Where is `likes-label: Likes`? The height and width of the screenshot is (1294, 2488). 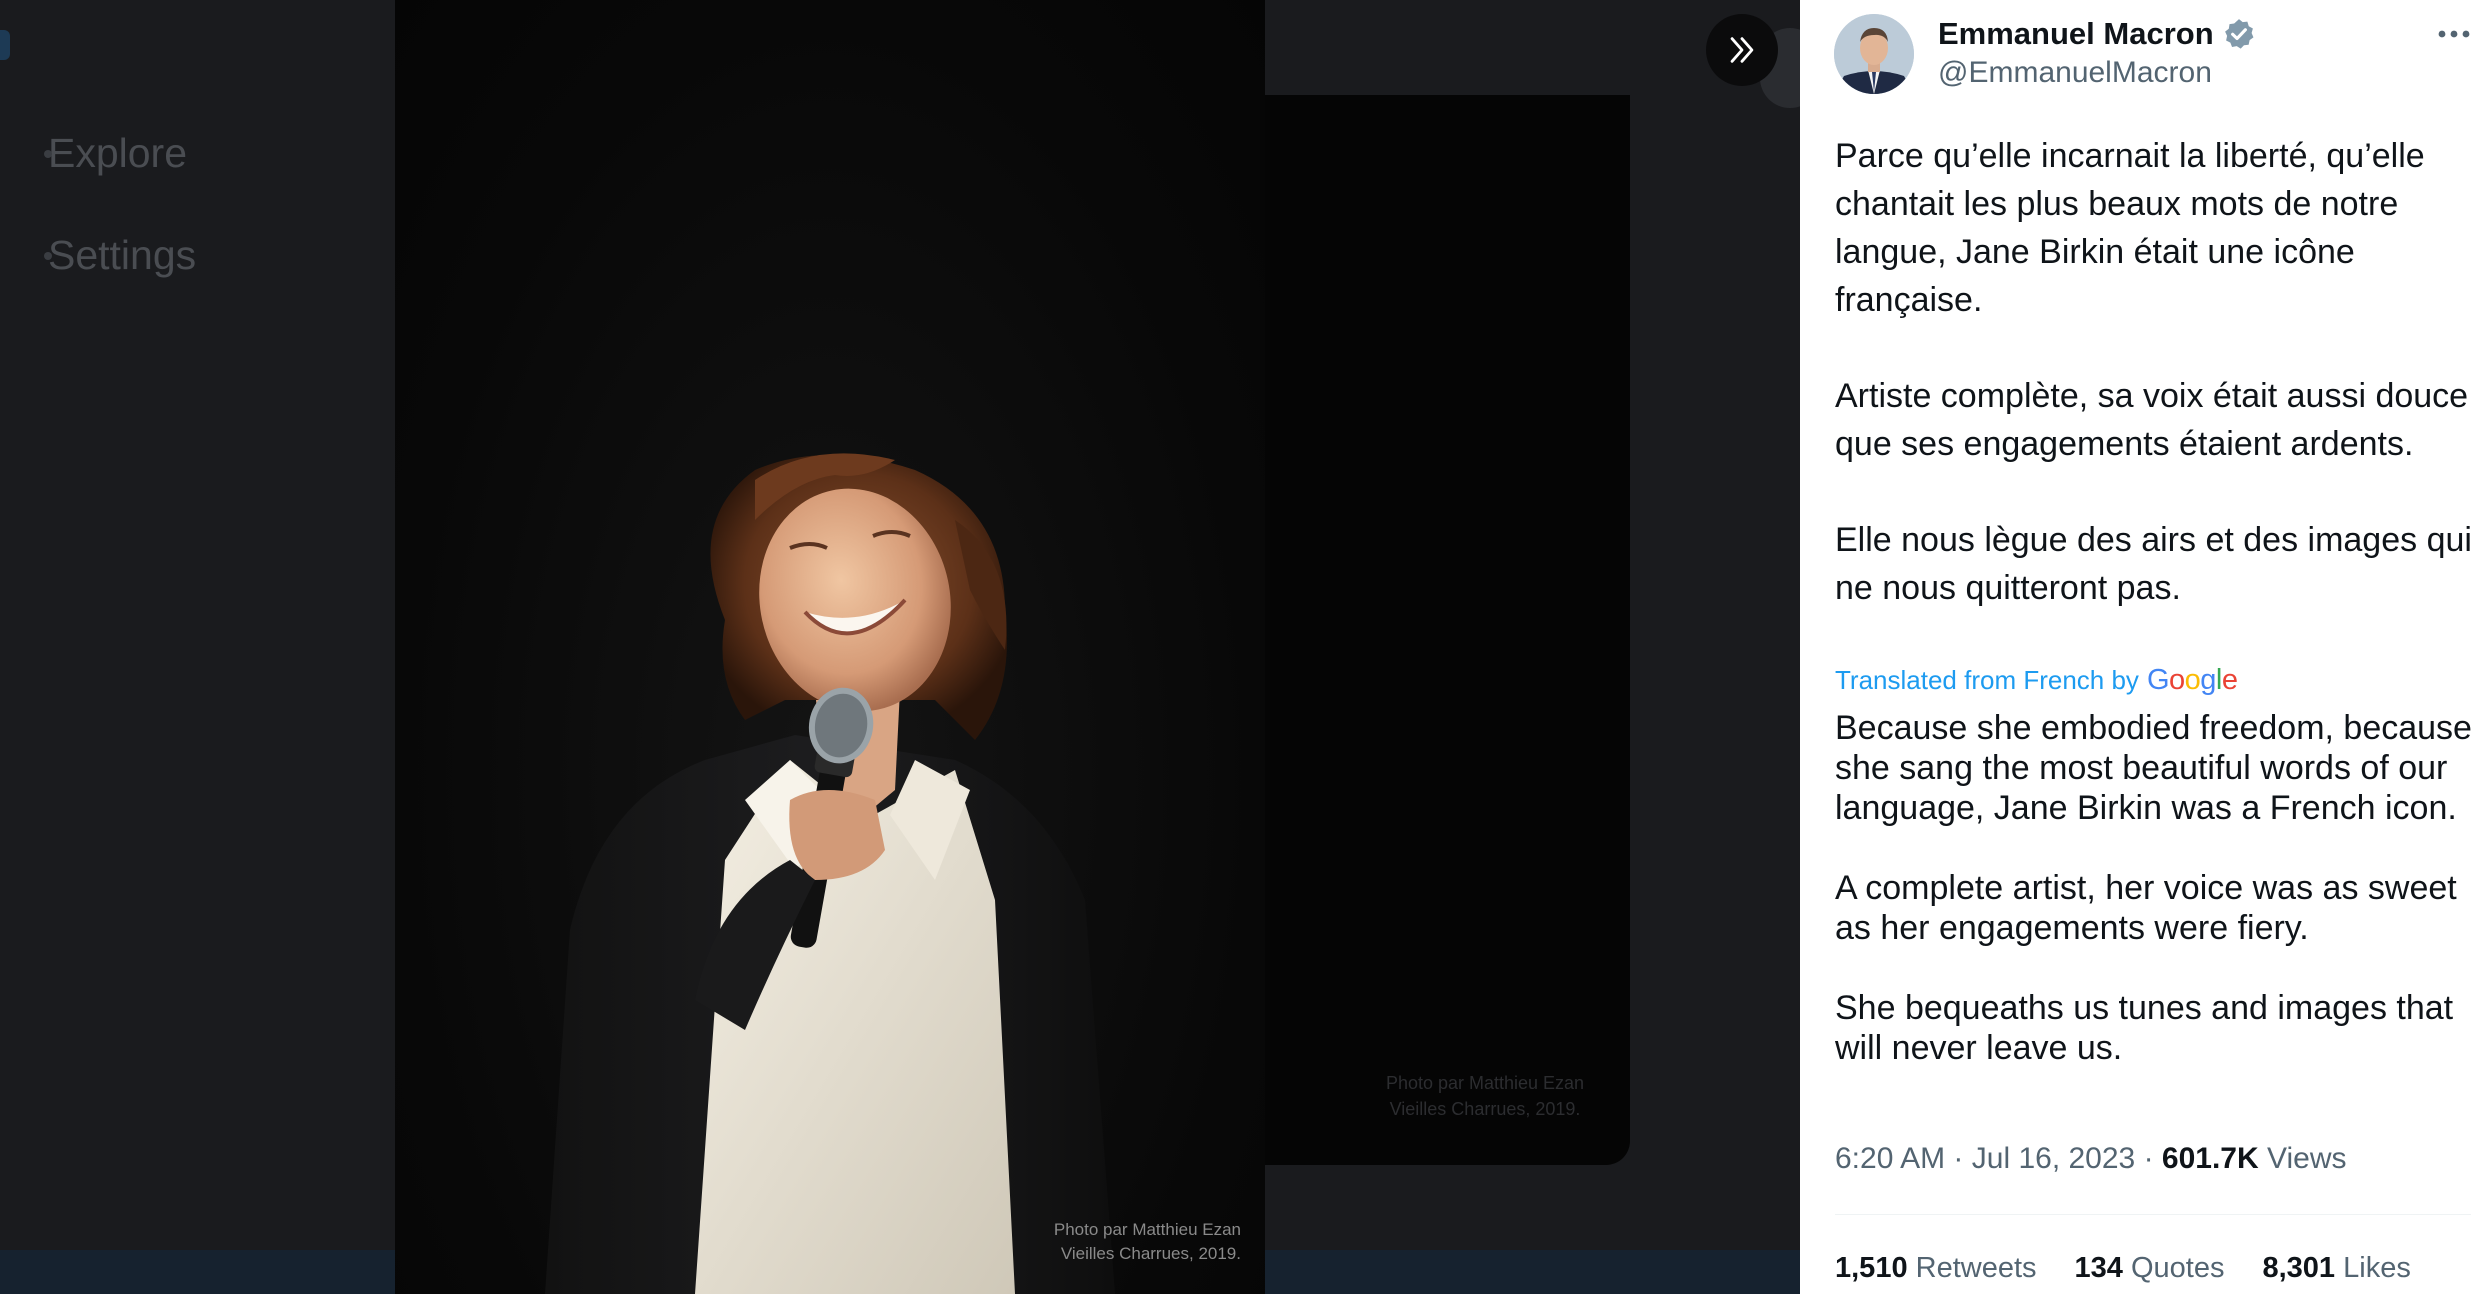 likes-label: Likes is located at coordinates (2377, 1268).